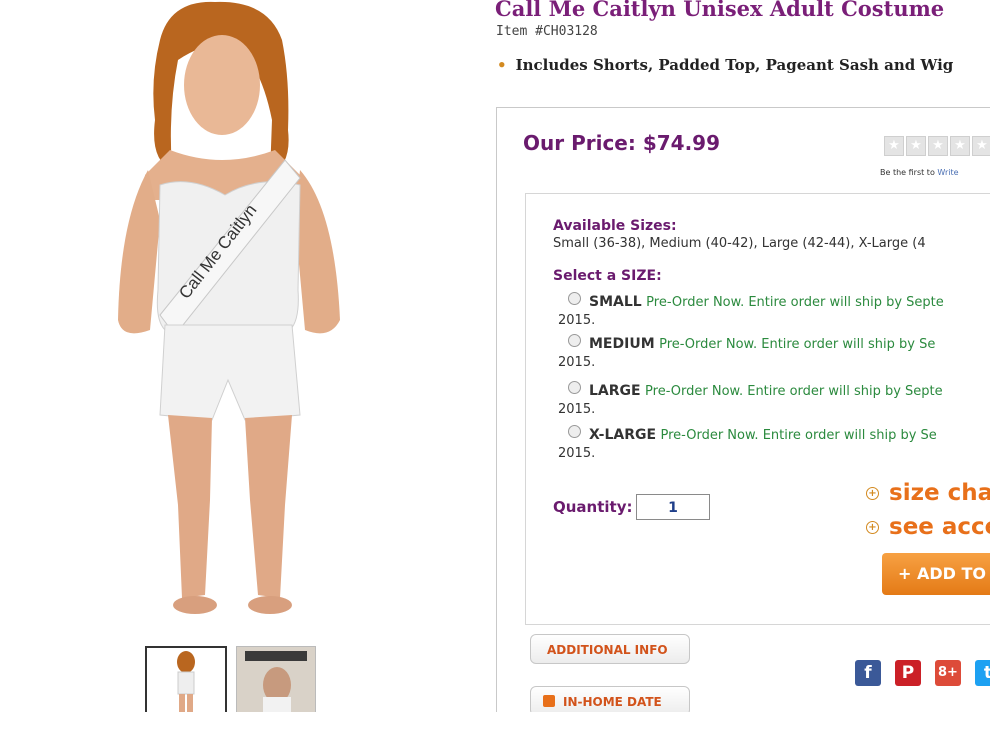 The width and height of the screenshot is (990, 742). What do you see at coordinates (947, 172) in the screenshot?
I see `write-review-link: Write` at bounding box center [947, 172].